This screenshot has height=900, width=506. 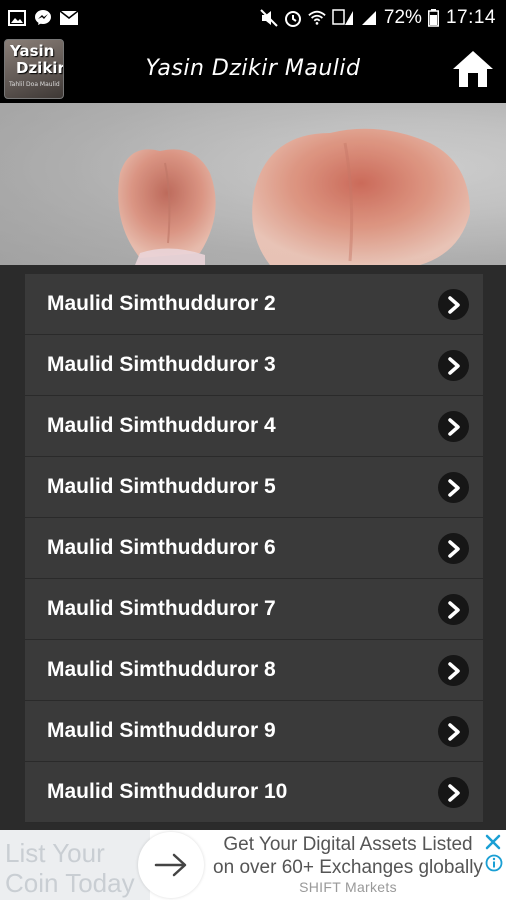 I want to click on mute-icon, so click(x=269, y=17).